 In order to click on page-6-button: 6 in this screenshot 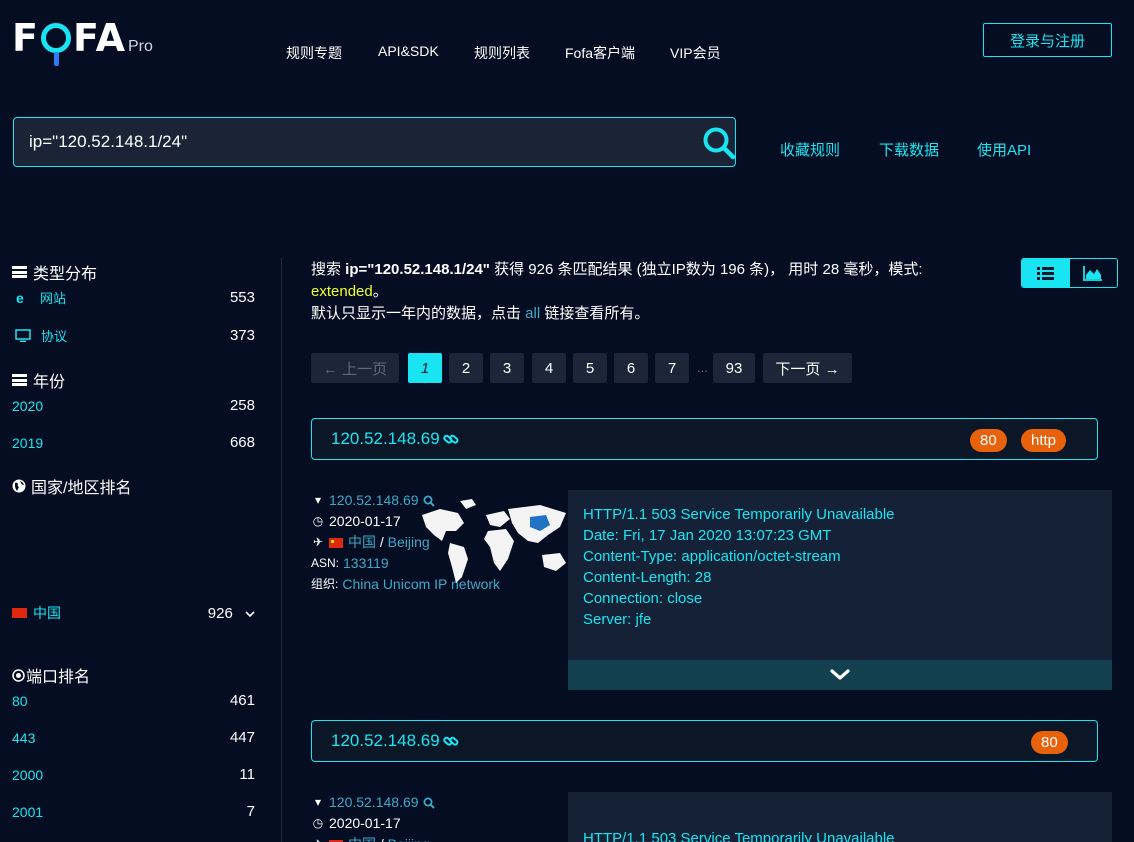, I will do `click(631, 368)`.